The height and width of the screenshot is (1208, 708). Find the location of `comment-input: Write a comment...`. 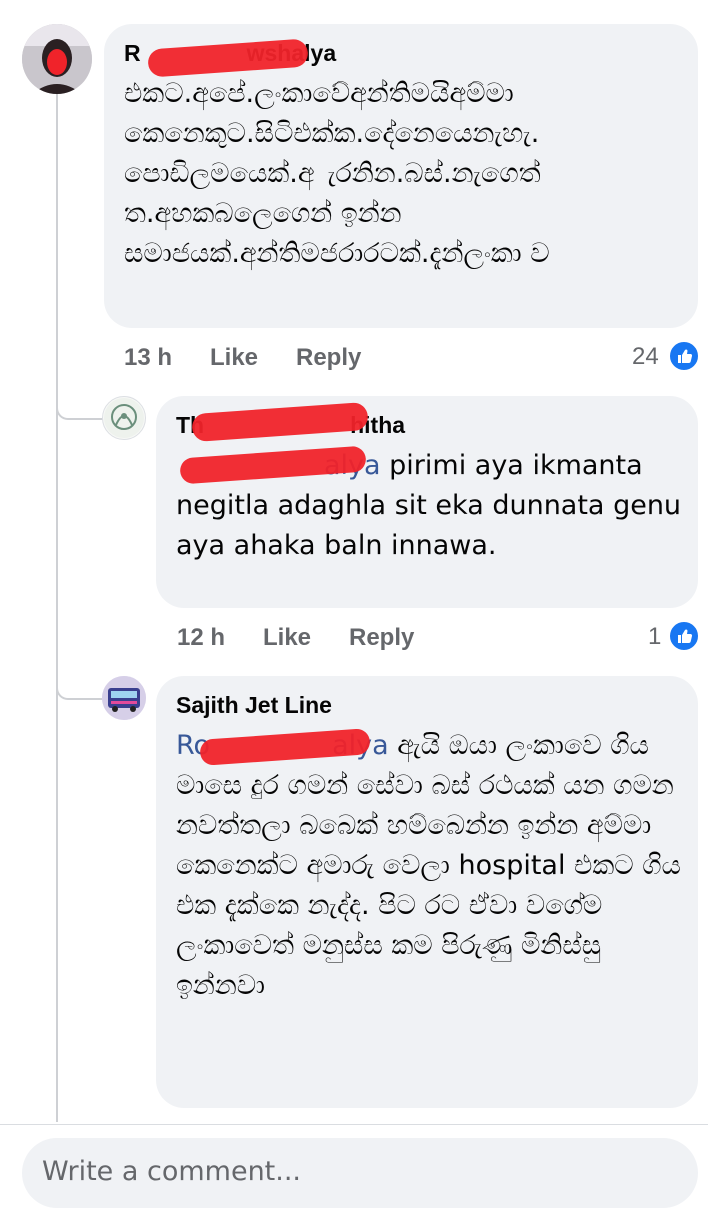

comment-input: Write a comment... is located at coordinates (171, 1171).